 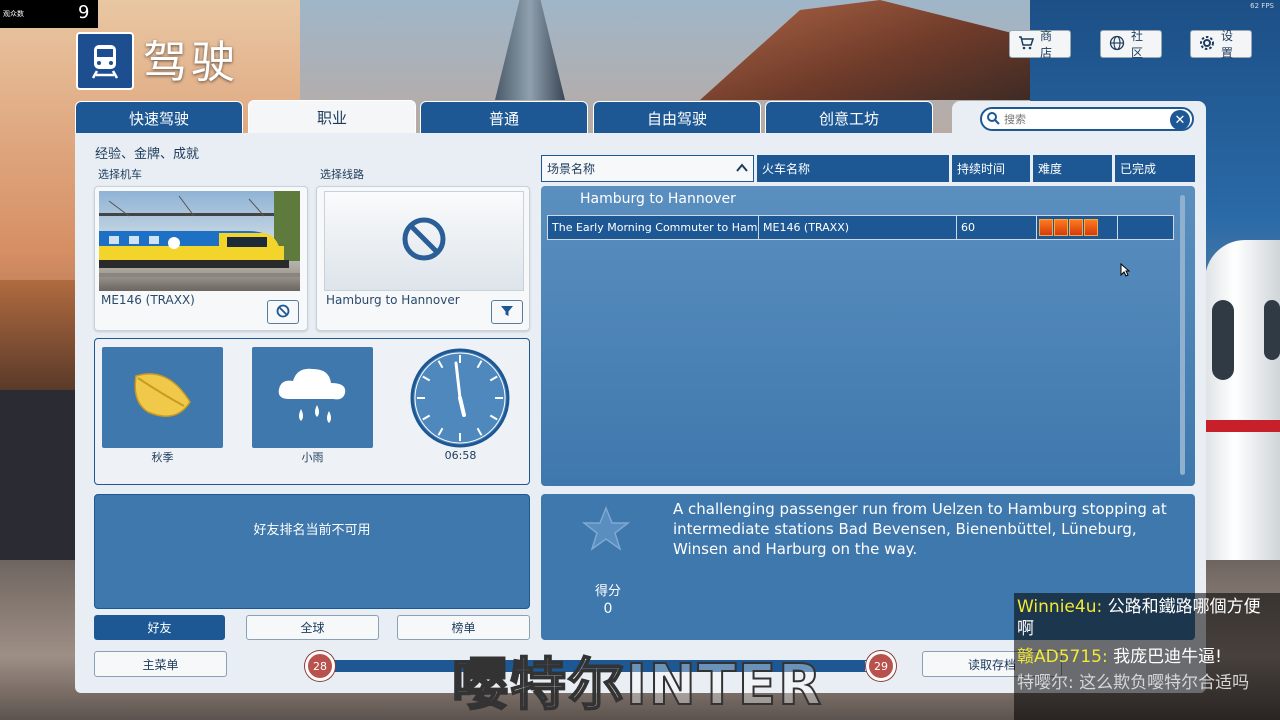 I want to click on loco-filter-button, so click(x=283, y=312).